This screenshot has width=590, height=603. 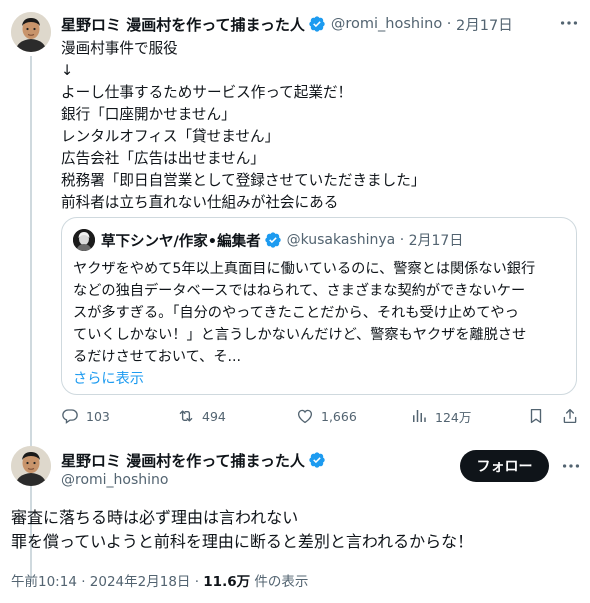 What do you see at coordinates (243, 180) in the screenshot?
I see `tweet-line: 税務署「即日自営業として登録させていただきました」` at bounding box center [243, 180].